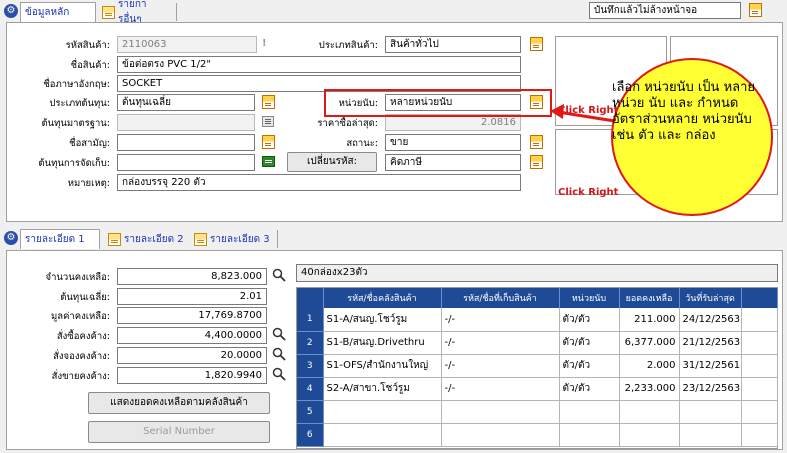 The image size is (787, 453). Describe the element at coordinates (536, 44) in the screenshot. I see `product-type-lookup-icon` at that location.